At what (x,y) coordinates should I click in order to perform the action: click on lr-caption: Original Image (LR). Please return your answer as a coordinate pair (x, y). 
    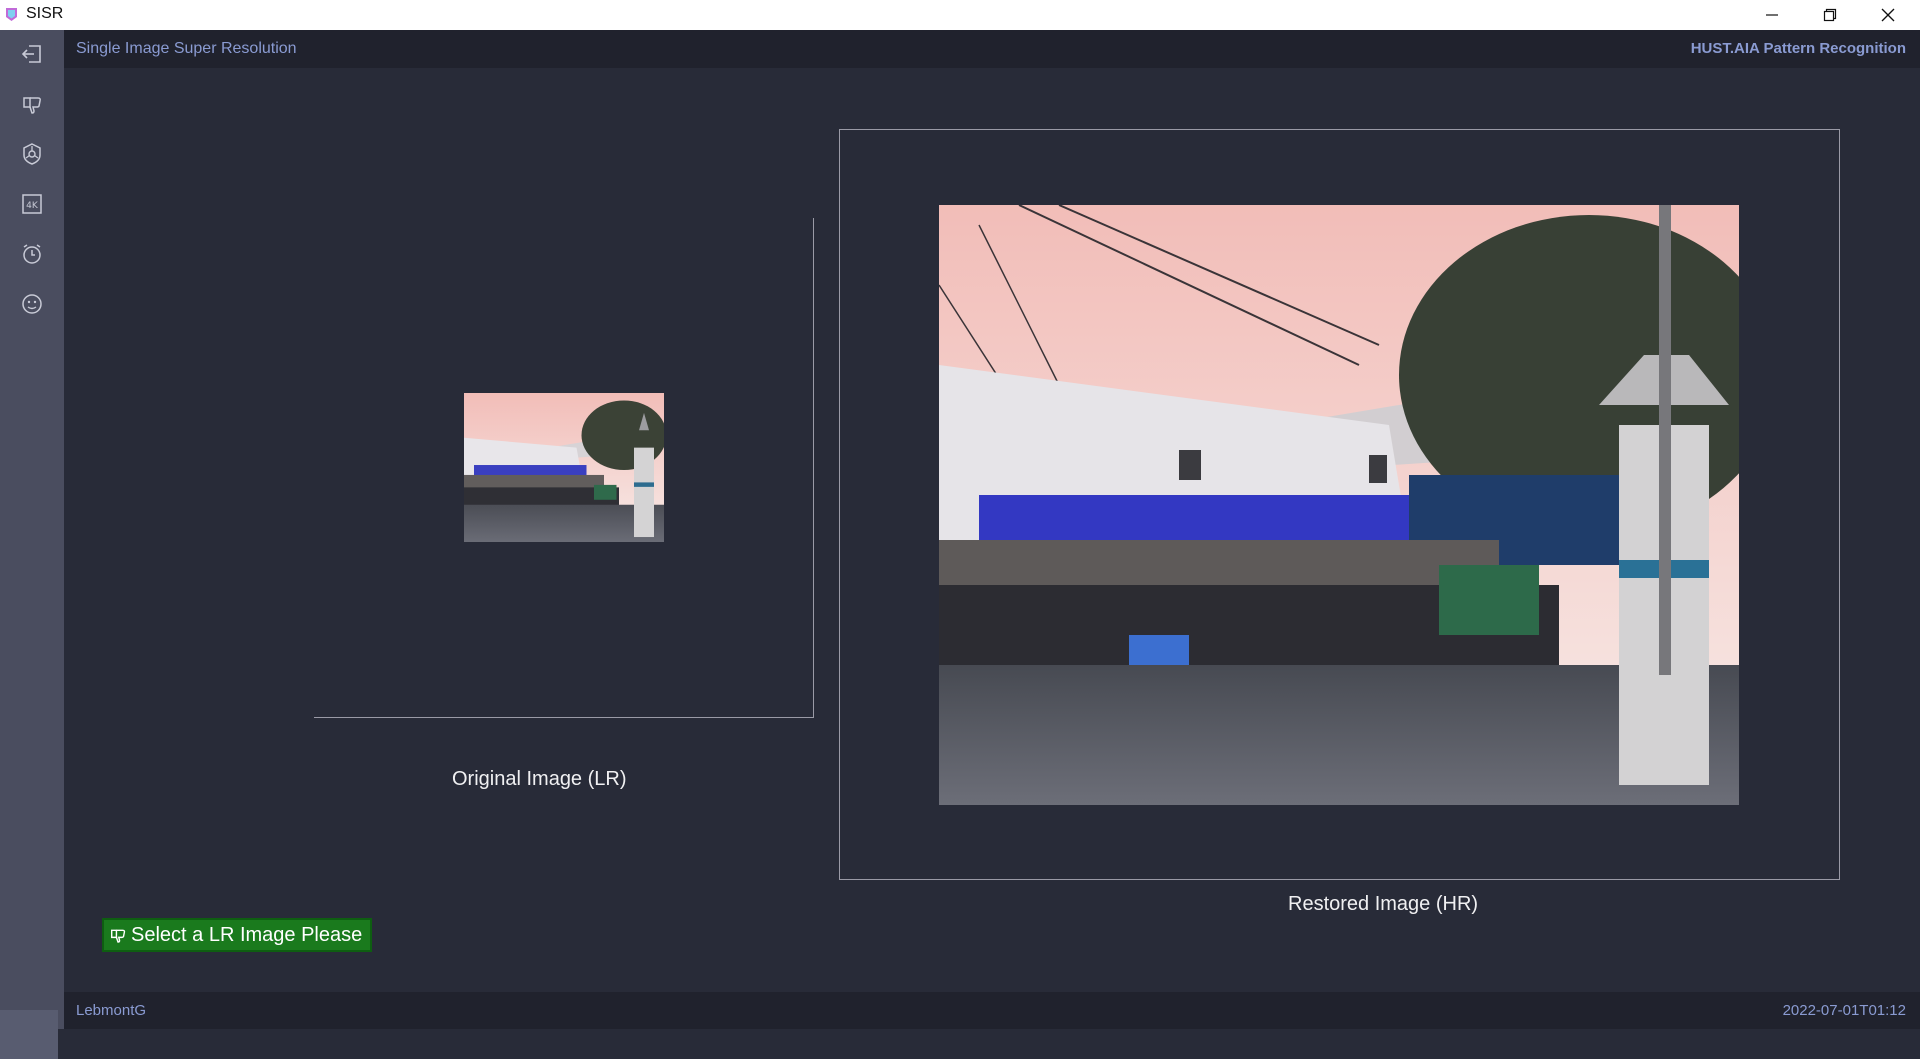
    Looking at the image, I should click on (539, 779).